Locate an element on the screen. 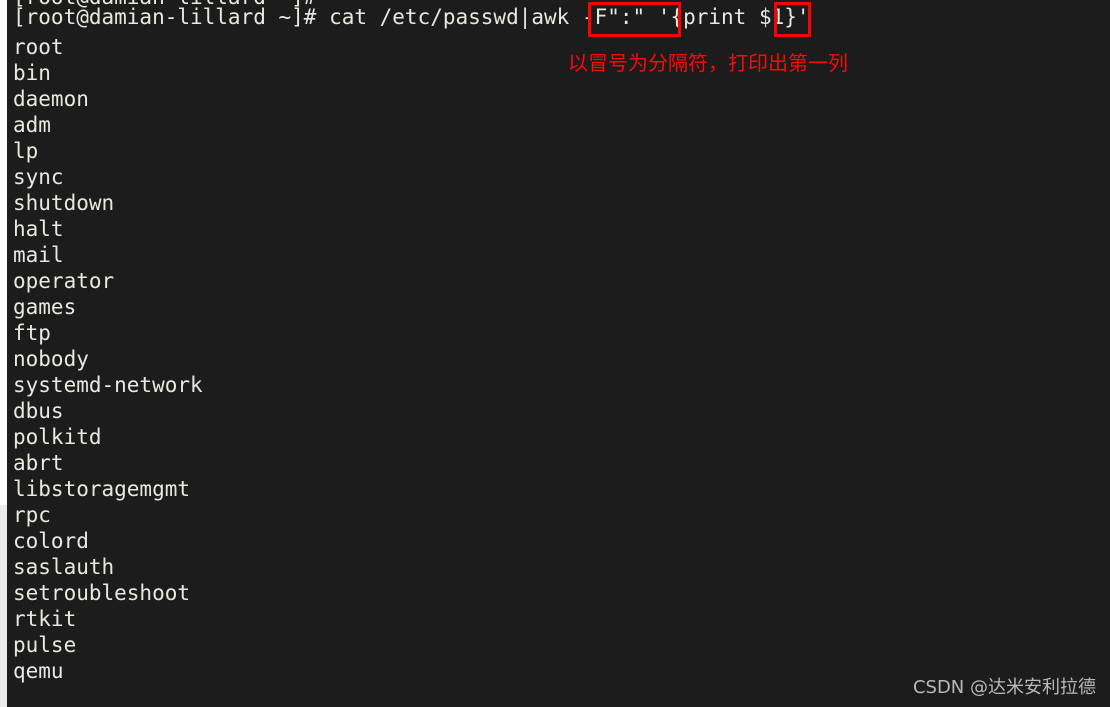 The height and width of the screenshot is (707, 1110). output-line: root is located at coordinates (38, 47).